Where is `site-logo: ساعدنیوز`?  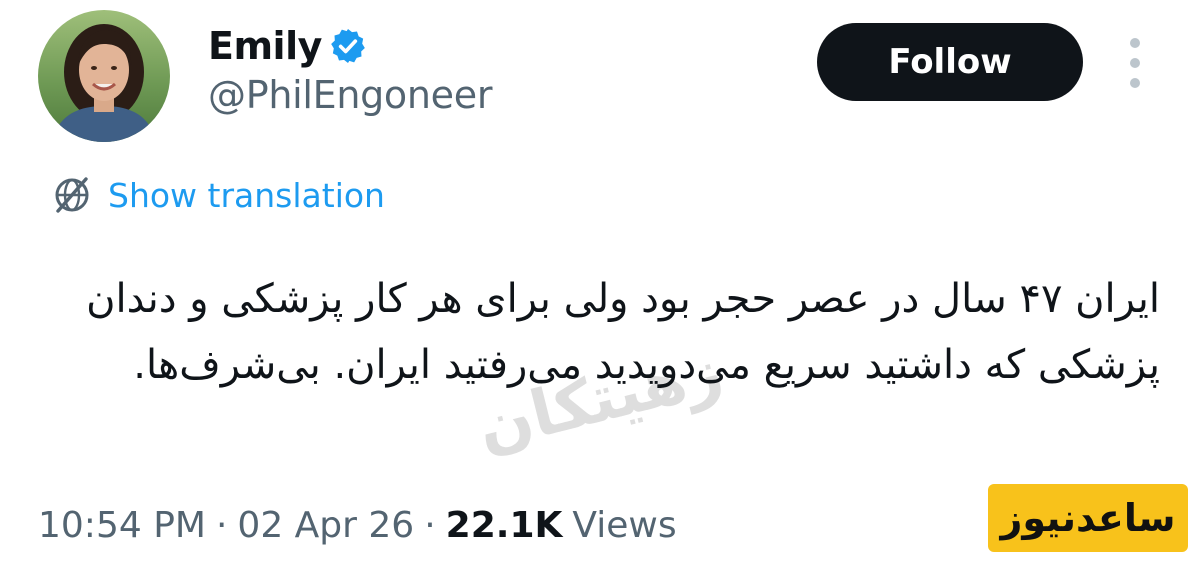
site-logo: ساعدنیوز is located at coordinates (1088, 518).